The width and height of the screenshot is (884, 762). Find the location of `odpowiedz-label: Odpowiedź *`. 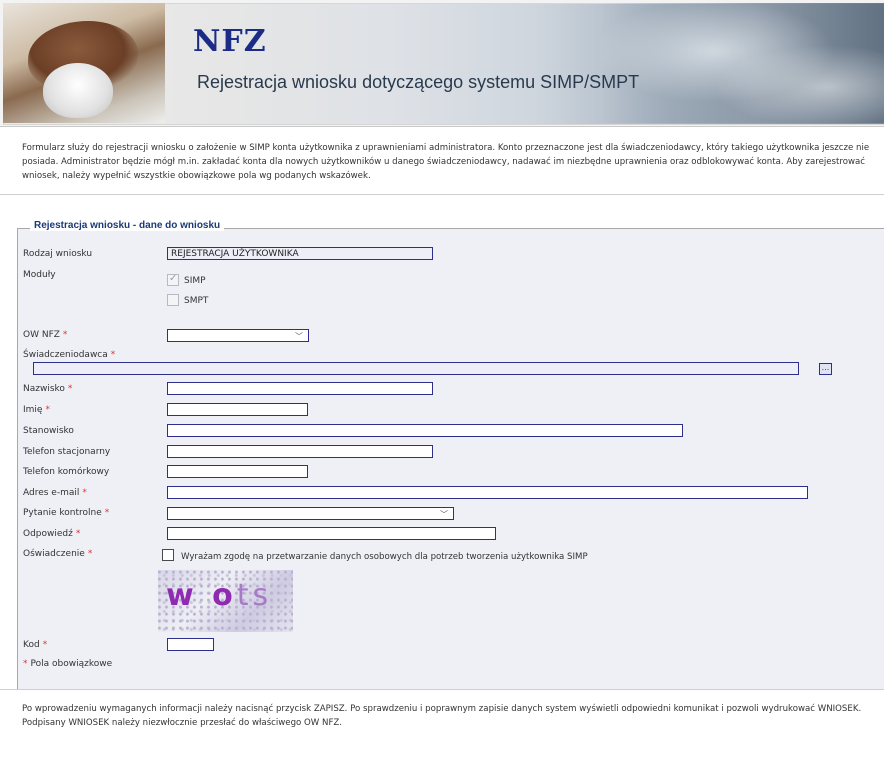

odpowiedz-label: Odpowiedź * is located at coordinates (52, 534).